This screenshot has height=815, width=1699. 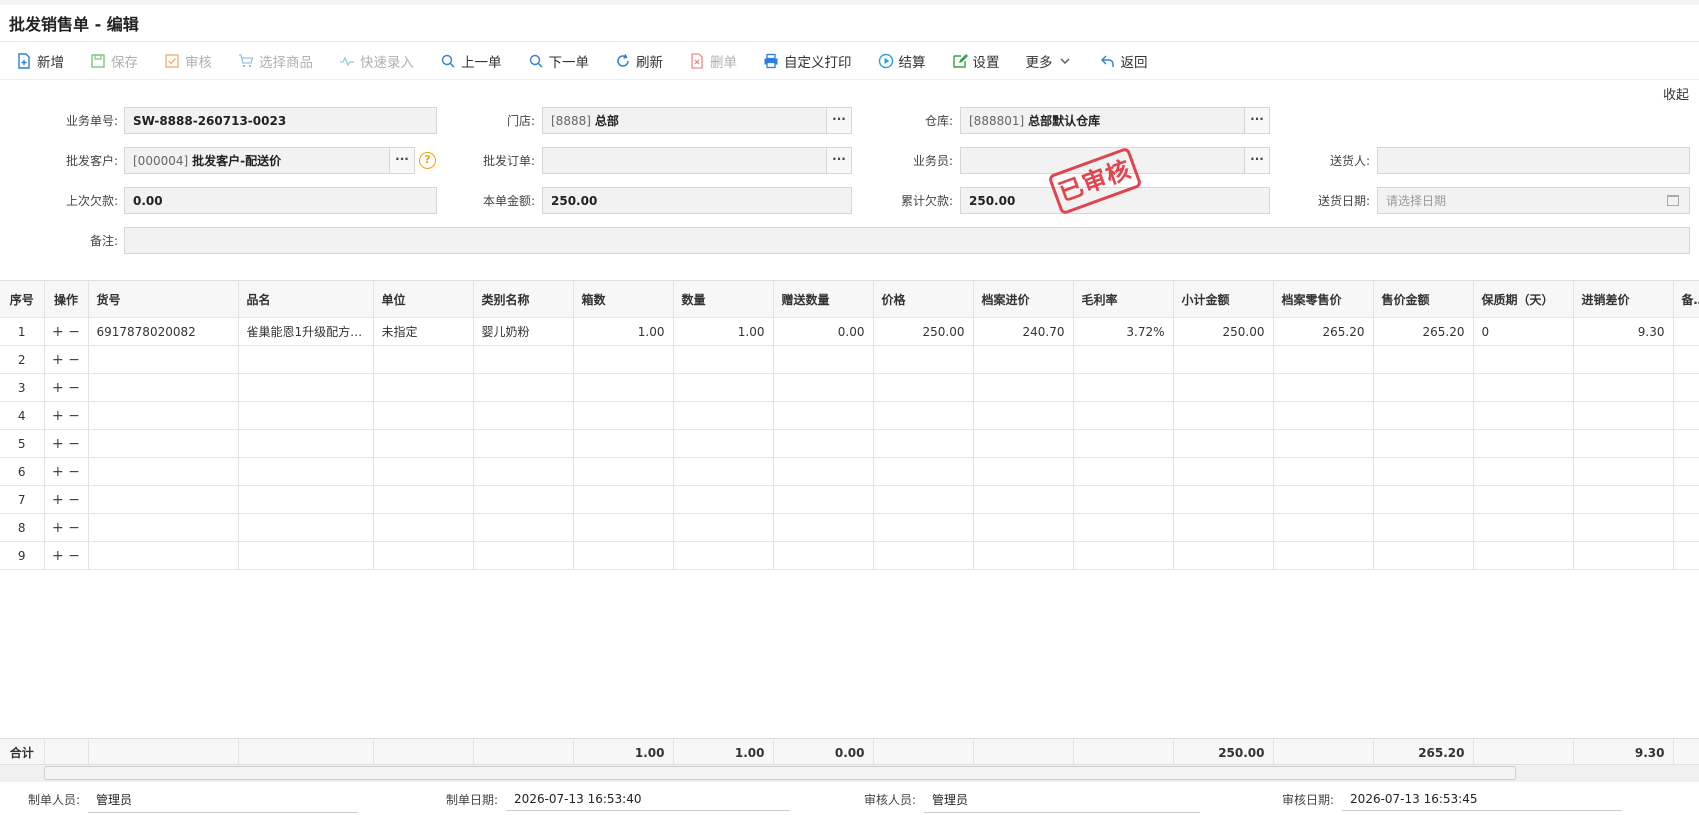 What do you see at coordinates (188, 61) in the screenshot?
I see `toolbar-button-2: 审核` at bounding box center [188, 61].